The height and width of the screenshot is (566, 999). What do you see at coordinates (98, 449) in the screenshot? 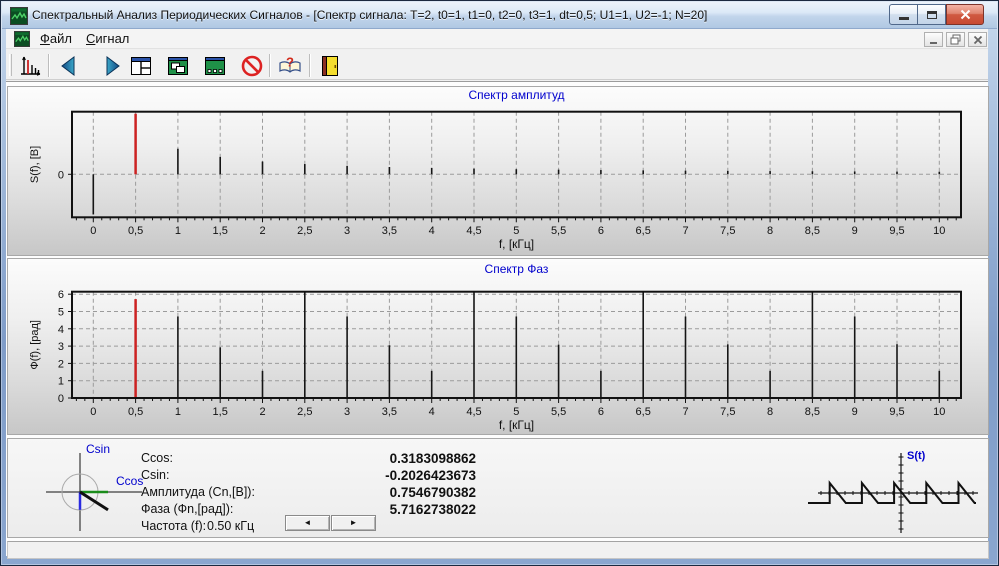
I see `csin-axis-label: Csin` at bounding box center [98, 449].